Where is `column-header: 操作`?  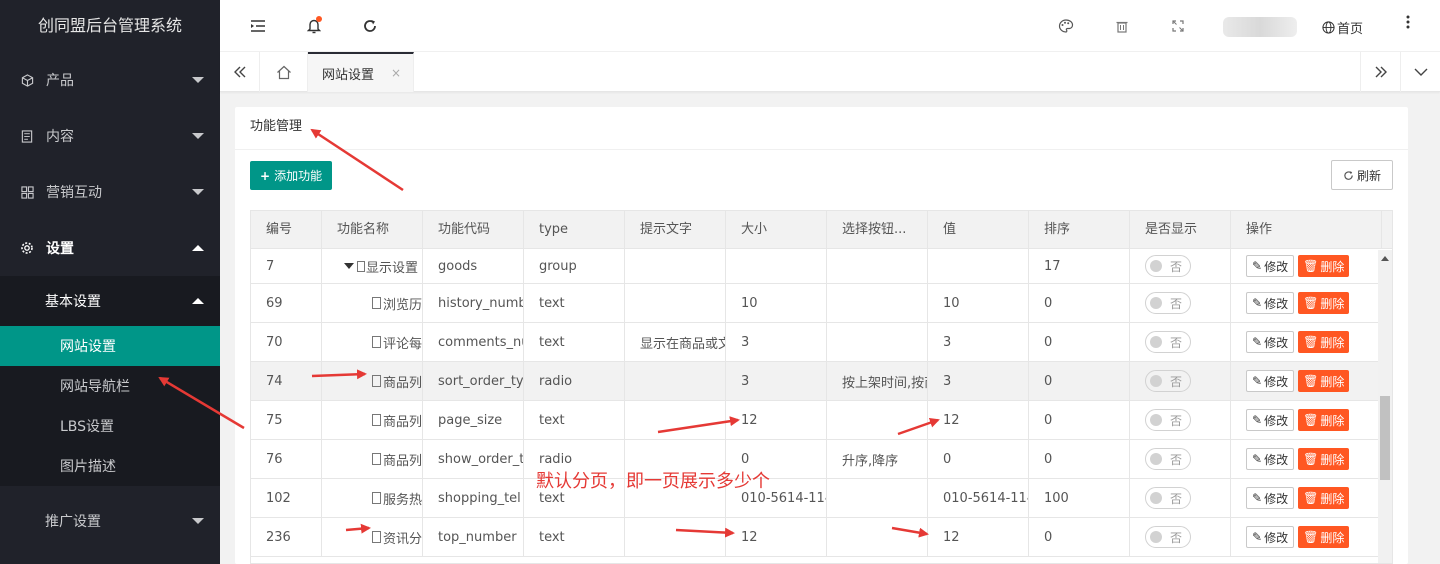
column-header: 操作 is located at coordinates (1306, 230).